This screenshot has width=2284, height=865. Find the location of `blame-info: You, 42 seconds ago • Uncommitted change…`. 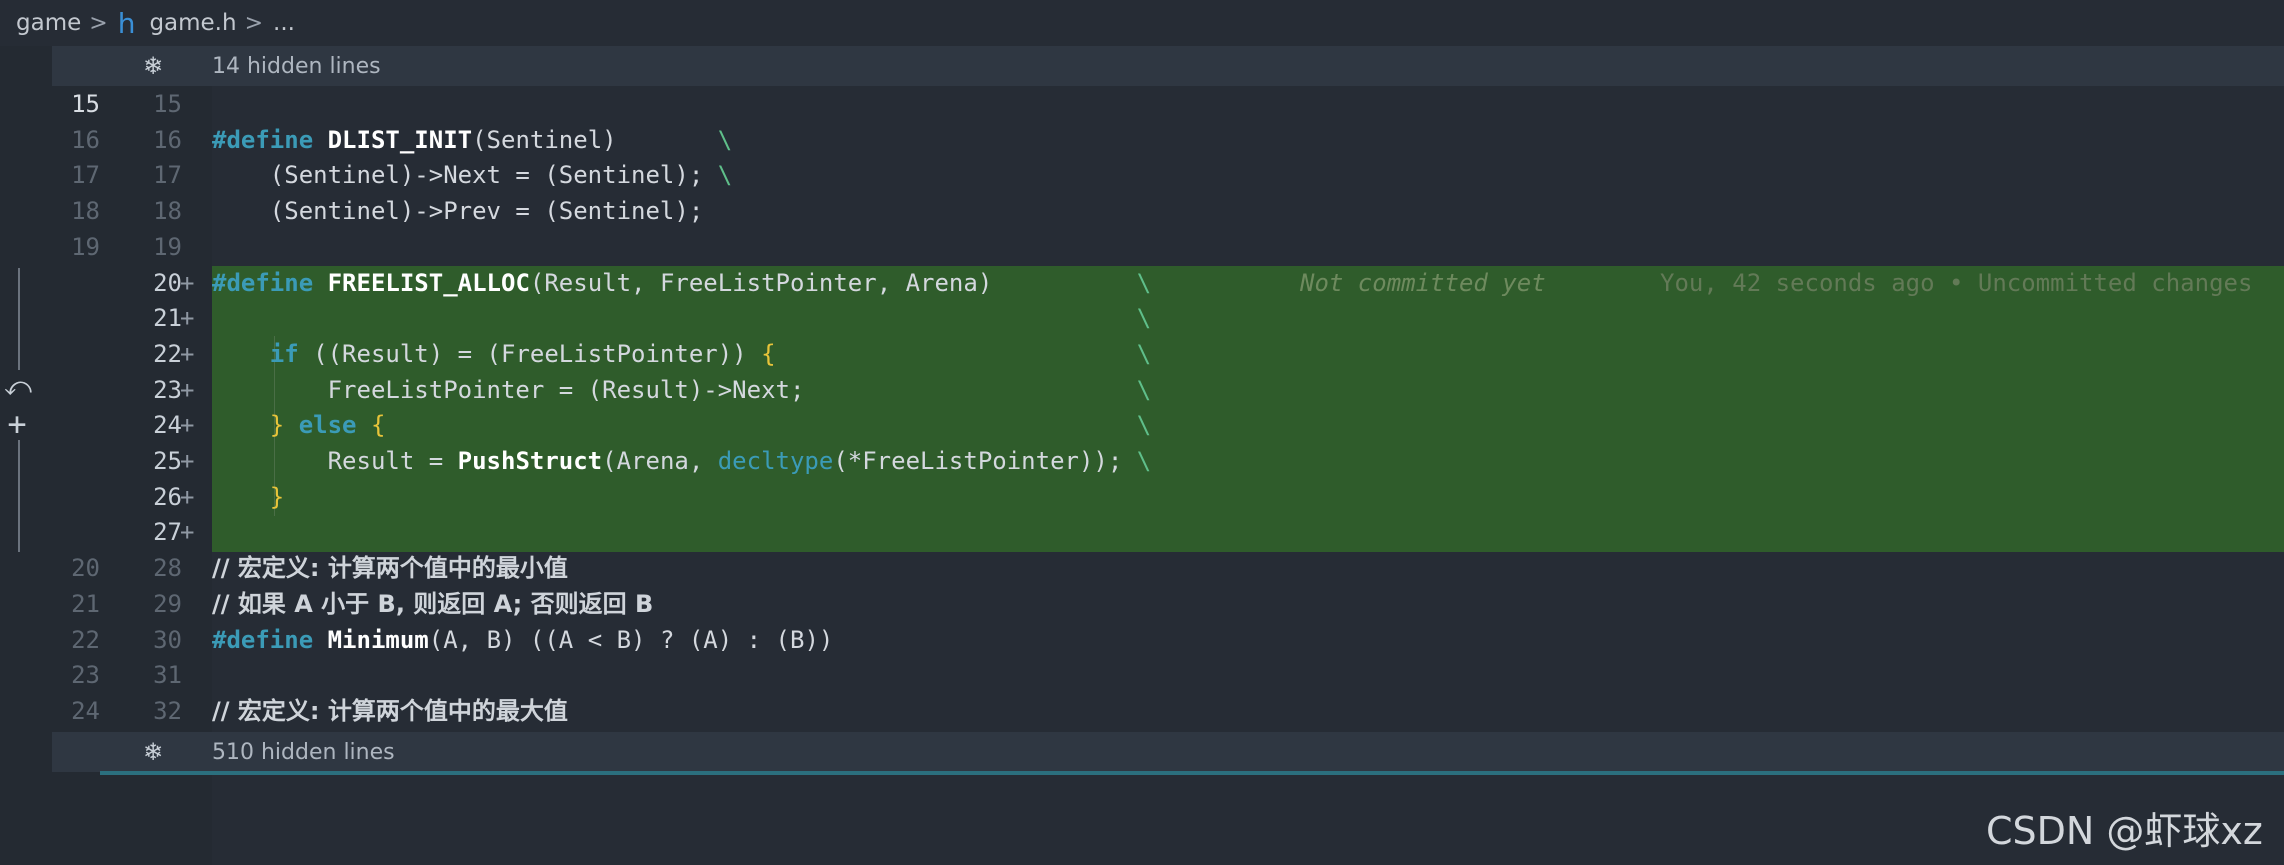

blame-info: You, 42 seconds ago • Uncommitted change… is located at coordinates (1956, 282).